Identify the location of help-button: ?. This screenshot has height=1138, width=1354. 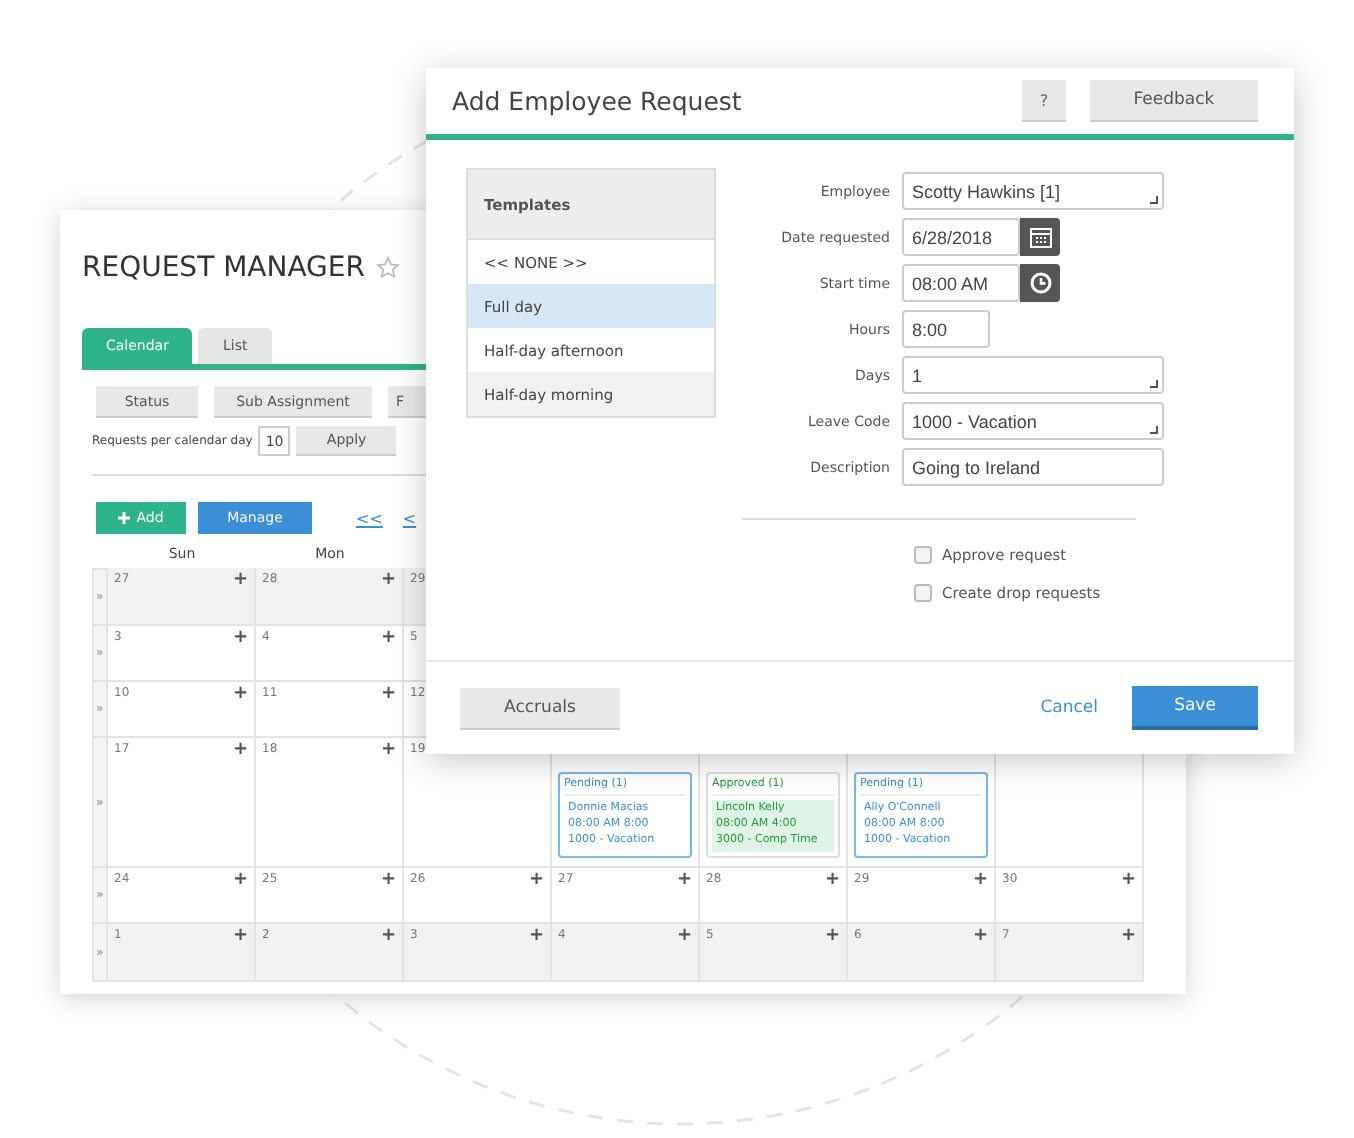
(1044, 101).